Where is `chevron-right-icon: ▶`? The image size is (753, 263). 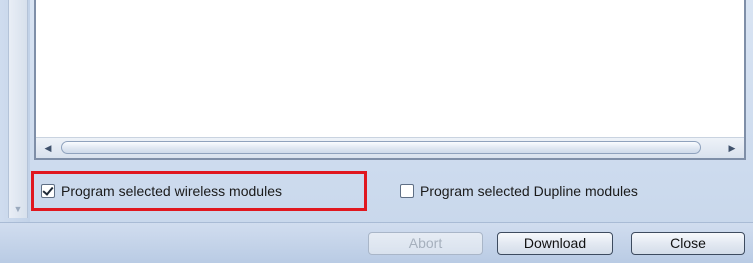
chevron-right-icon: ▶ is located at coordinates (732, 148).